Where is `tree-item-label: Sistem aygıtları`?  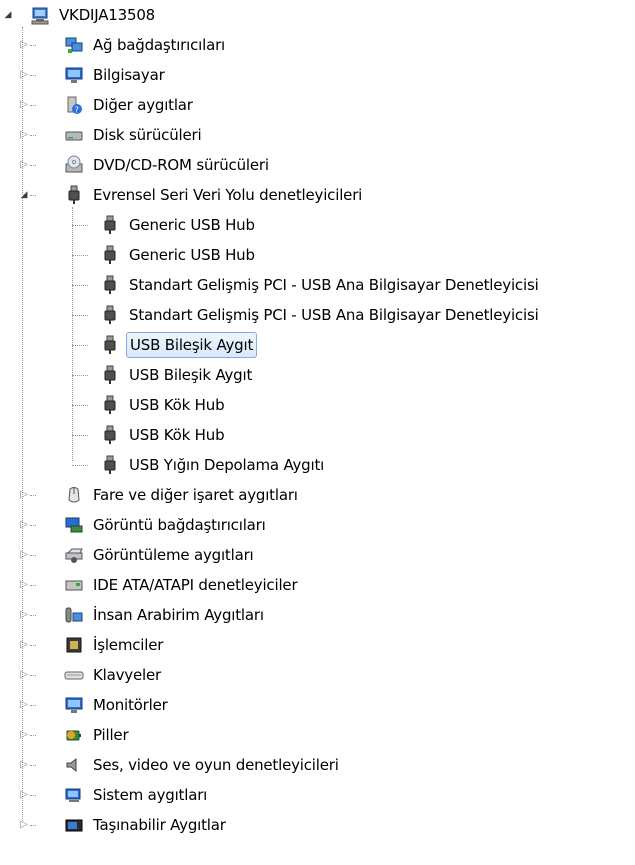
tree-item-label: Sistem aygıtları is located at coordinates (150, 795).